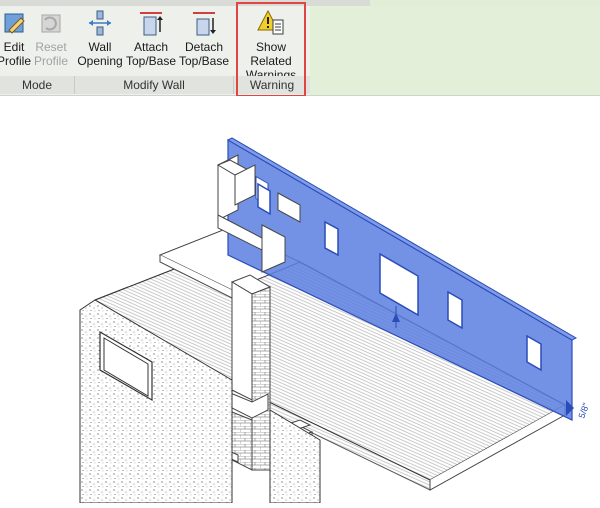  What do you see at coordinates (151, 38) in the screenshot?
I see `attach-top-base-button: Attach Top/Base` at bounding box center [151, 38].